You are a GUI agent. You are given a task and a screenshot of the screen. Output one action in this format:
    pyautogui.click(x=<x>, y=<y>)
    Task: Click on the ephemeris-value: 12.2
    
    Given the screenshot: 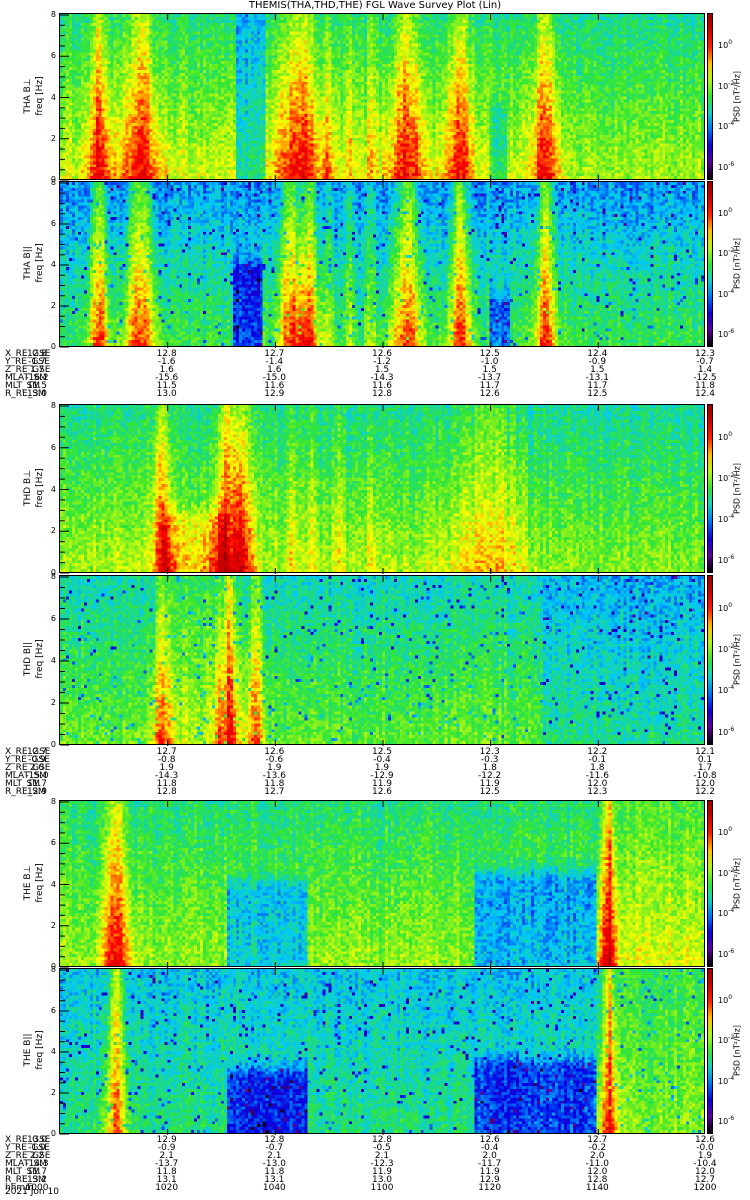 What is the action you would take?
    pyautogui.click(x=705, y=792)
    